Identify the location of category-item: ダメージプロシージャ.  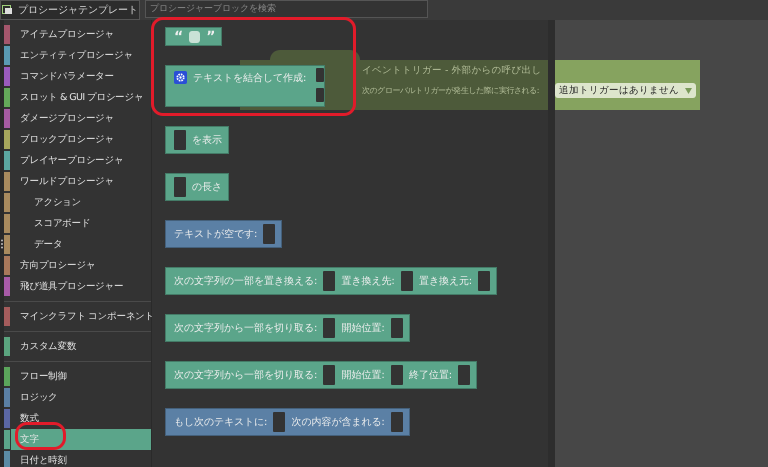
(81, 118).